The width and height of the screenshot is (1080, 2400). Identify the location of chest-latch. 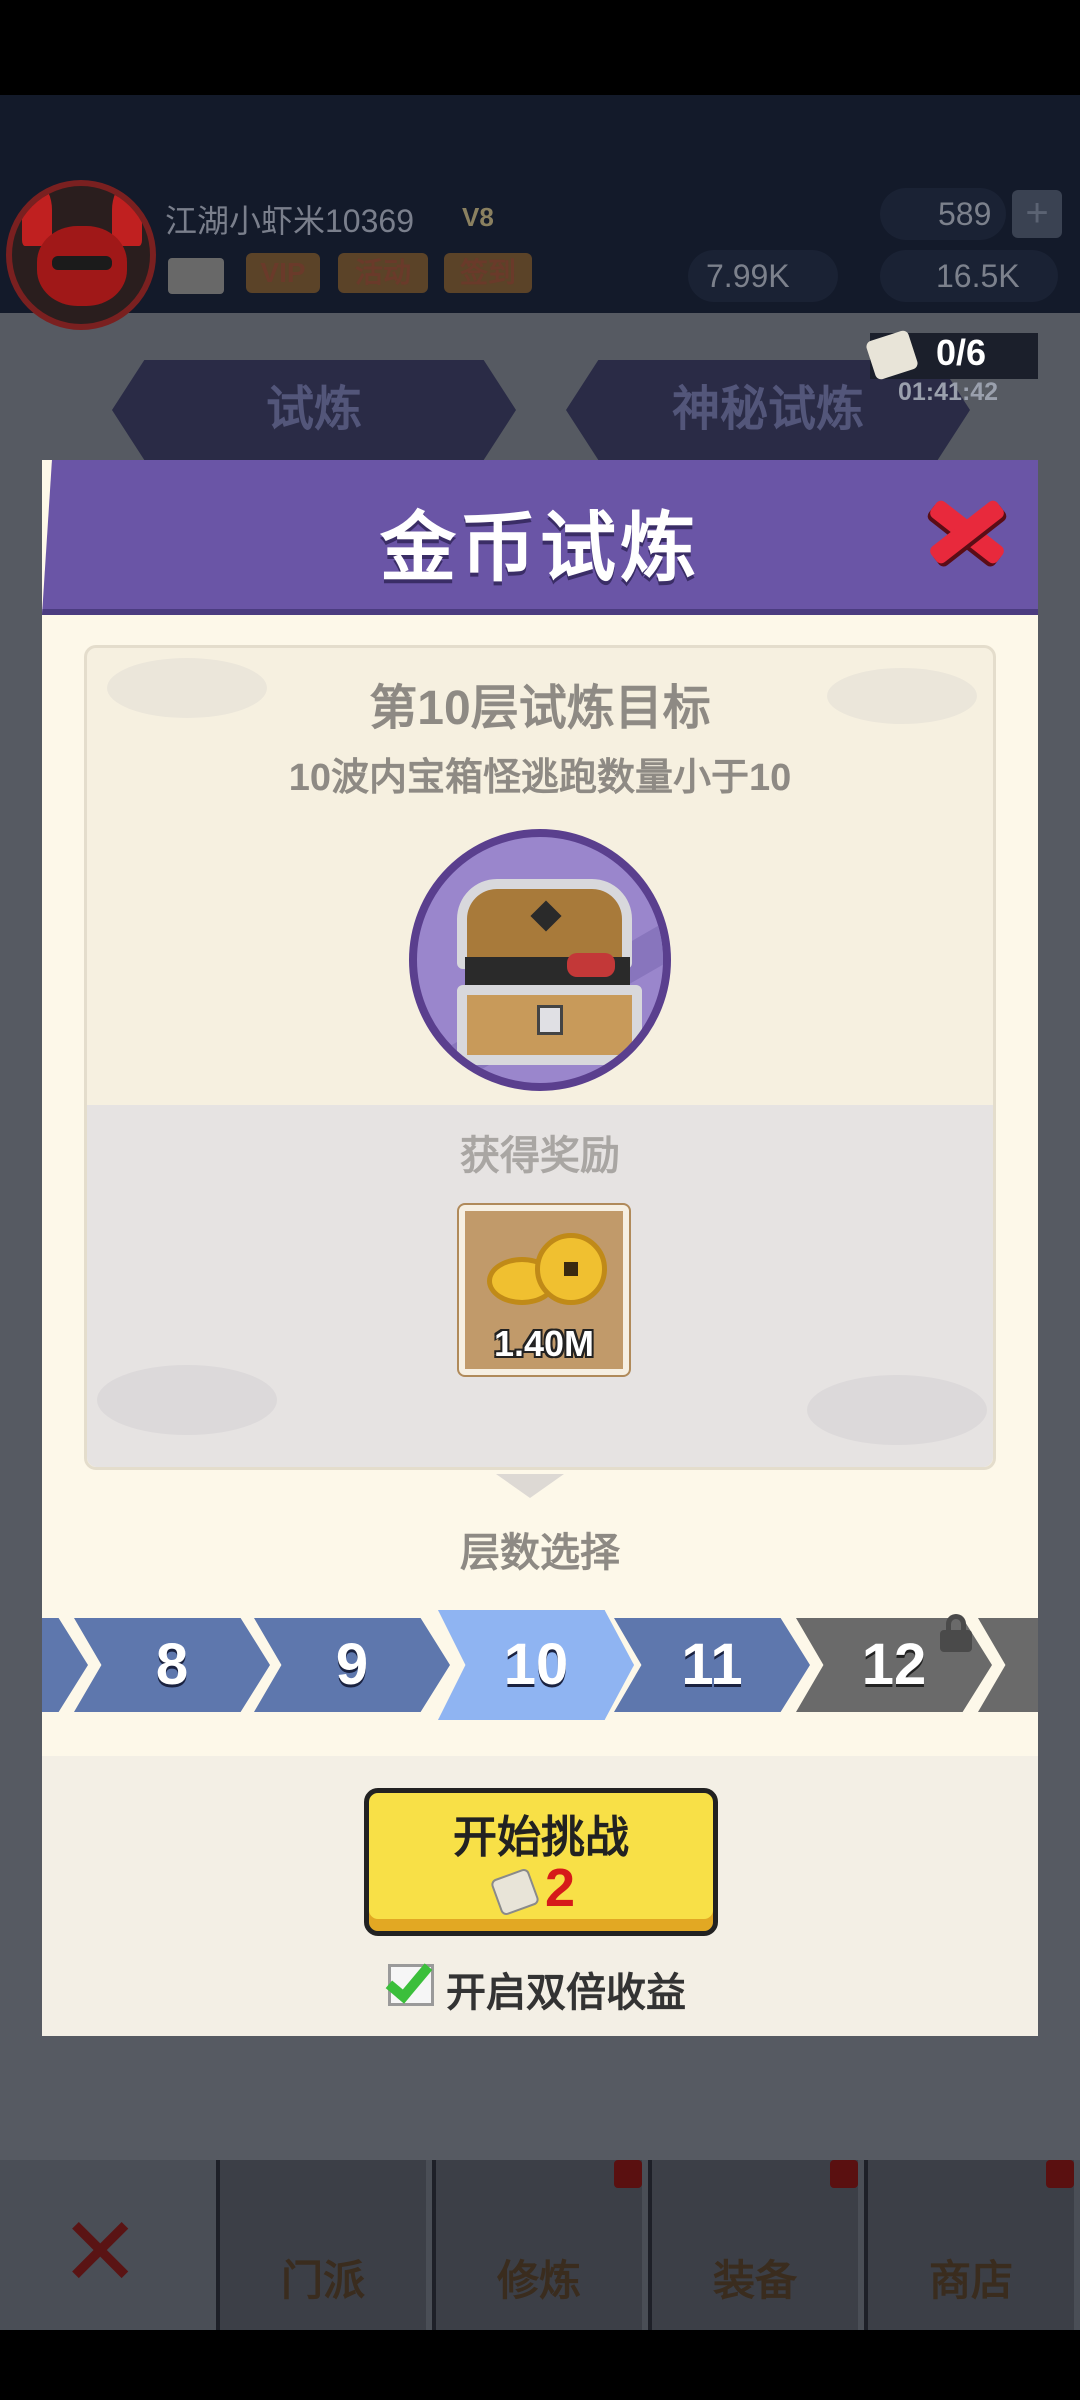
(550, 1020).